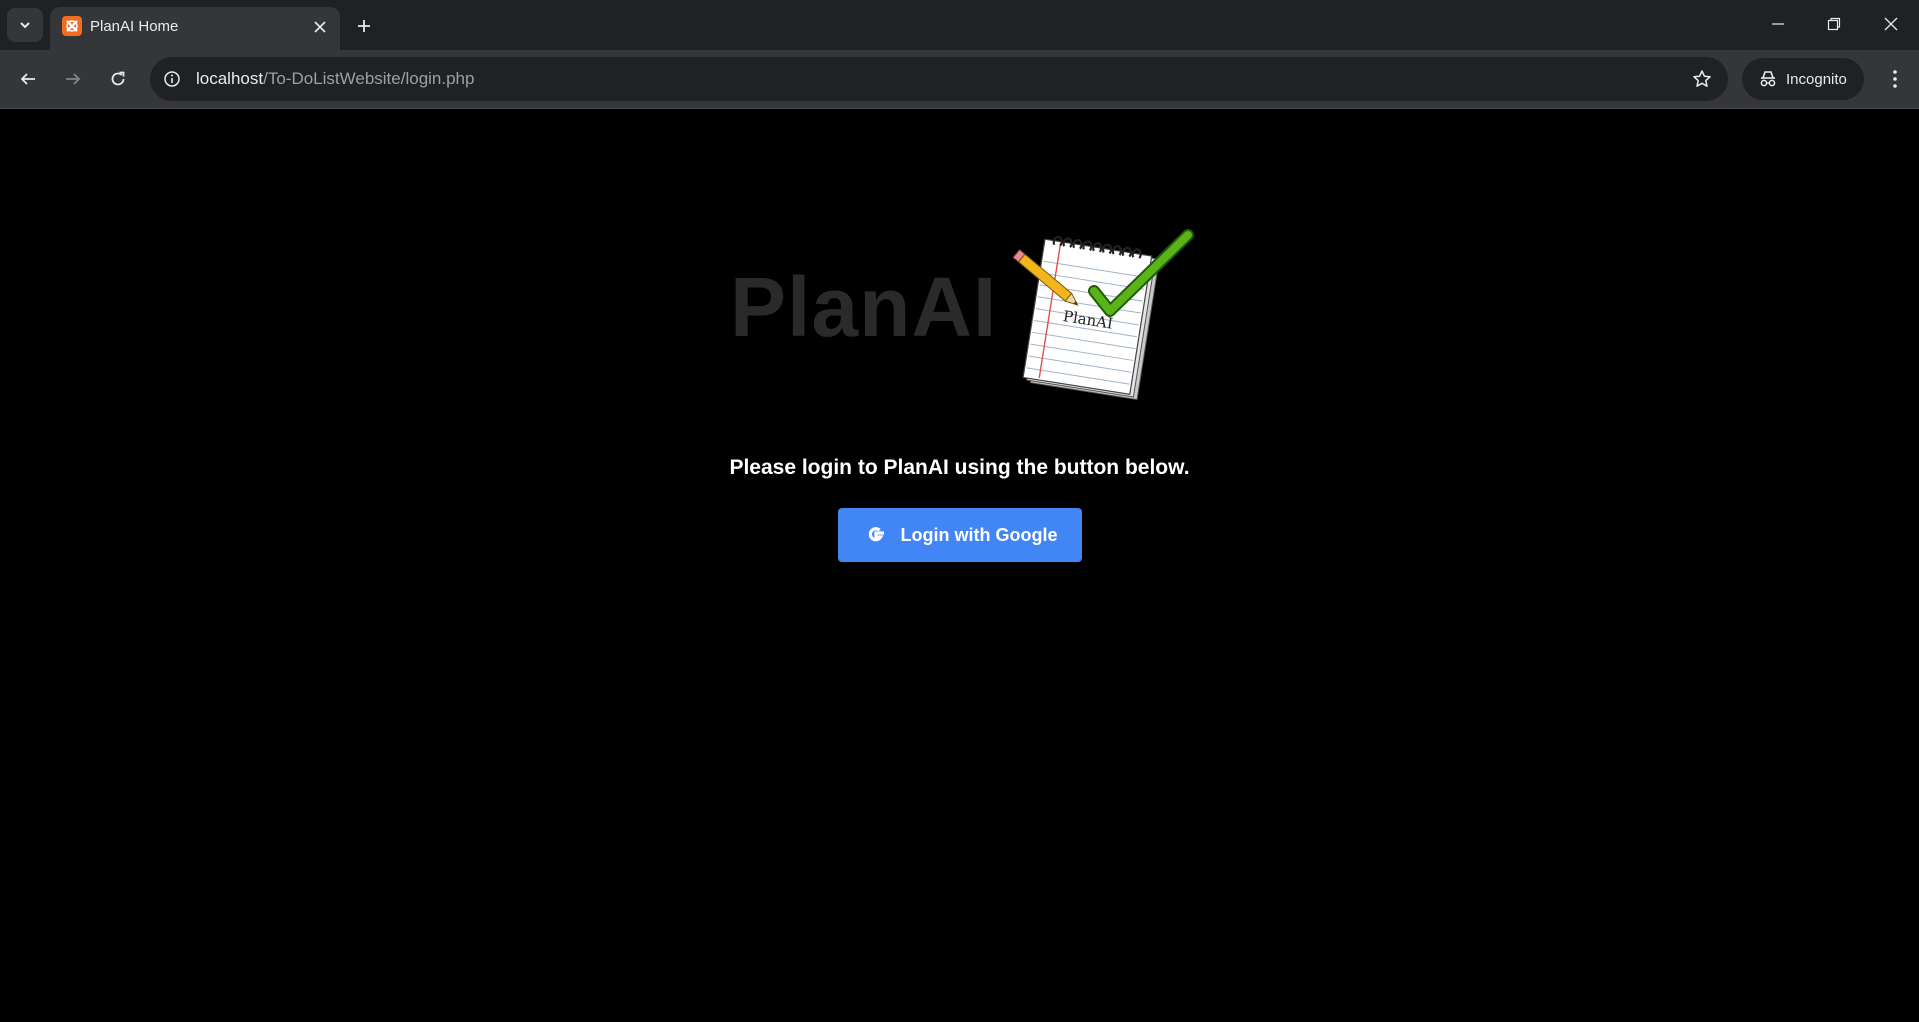 The width and height of the screenshot is (1919, 1022). I want to click on login-with-google-button: Login with Google, so click(960, 535).